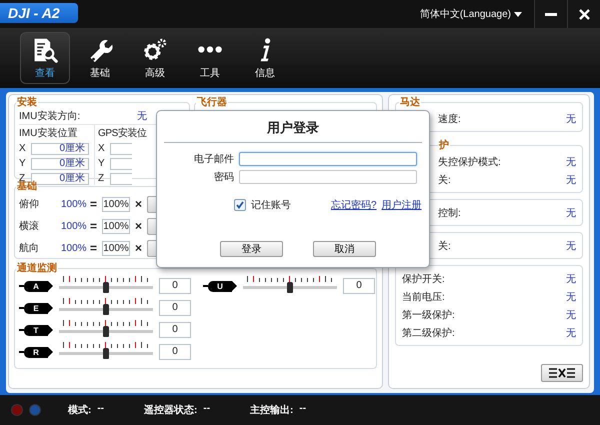  I want to click on status-label: 主控输出:, so click(272, 410).